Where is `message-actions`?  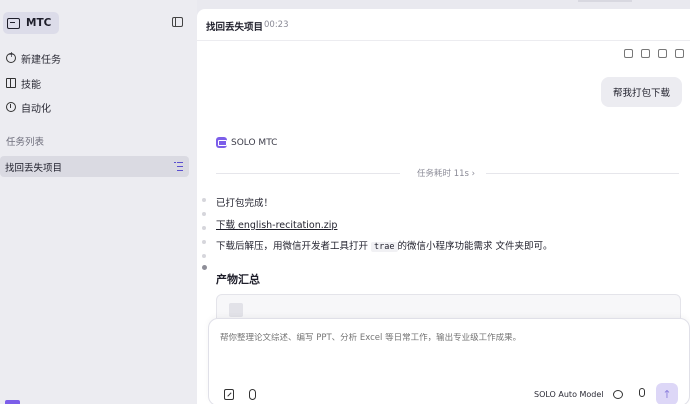 message-actions is located at coordinates (654, 53).